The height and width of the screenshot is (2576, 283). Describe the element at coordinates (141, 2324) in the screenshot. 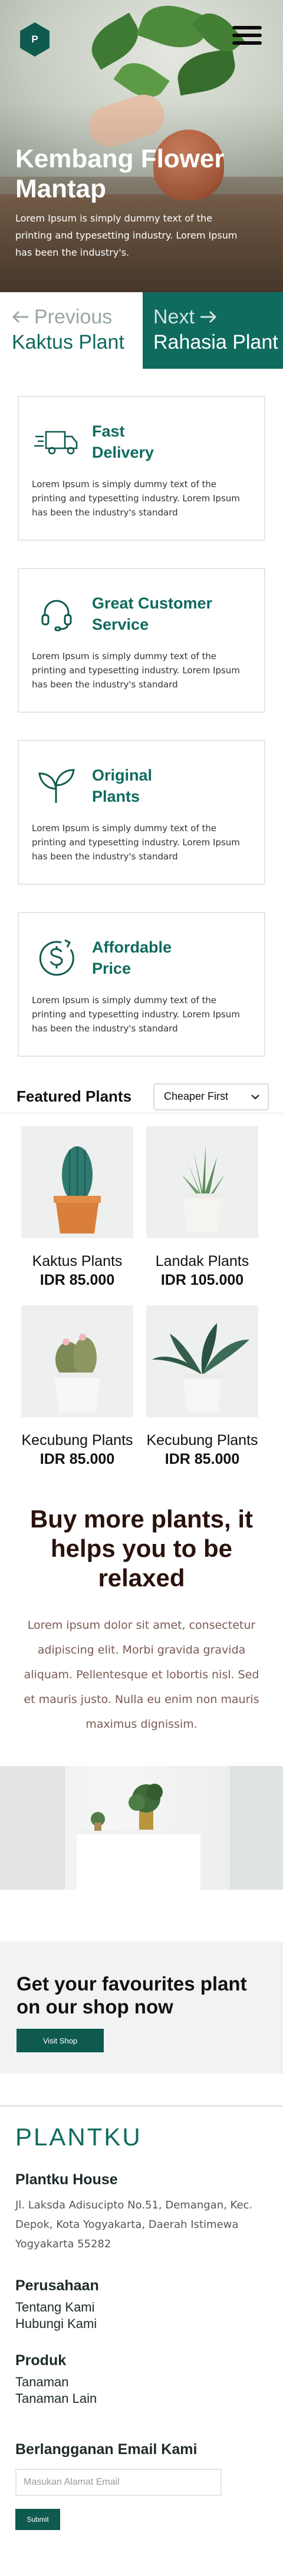

I see `footer-link-contact: Hubungi Kami` at that location.